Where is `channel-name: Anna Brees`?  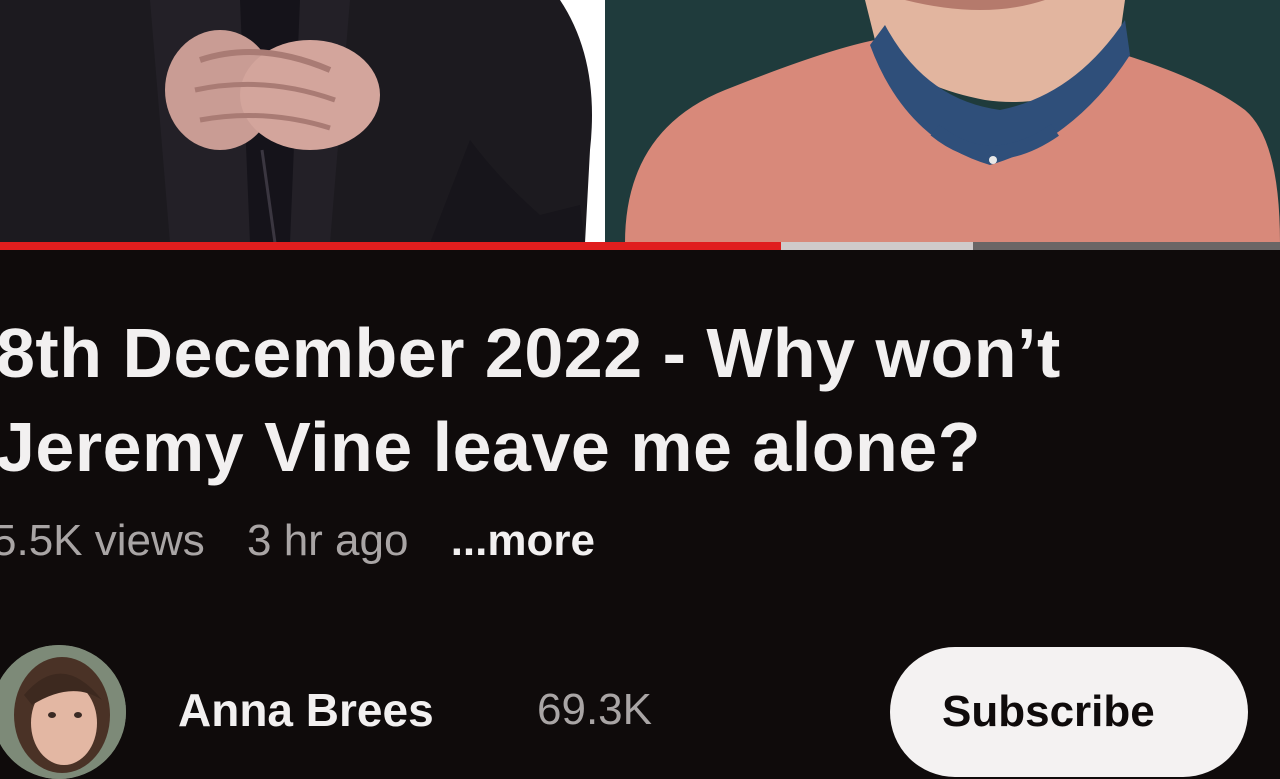 channel-name: Anna Brees is located at coordinates (306, 710).